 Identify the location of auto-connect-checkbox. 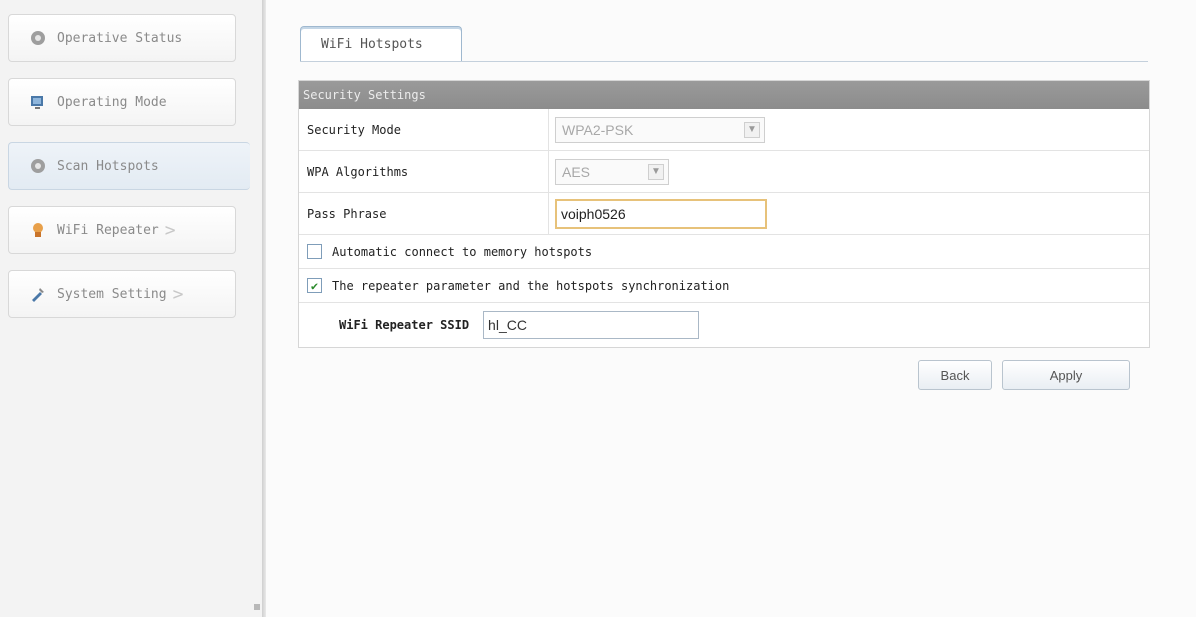
(314, 251).